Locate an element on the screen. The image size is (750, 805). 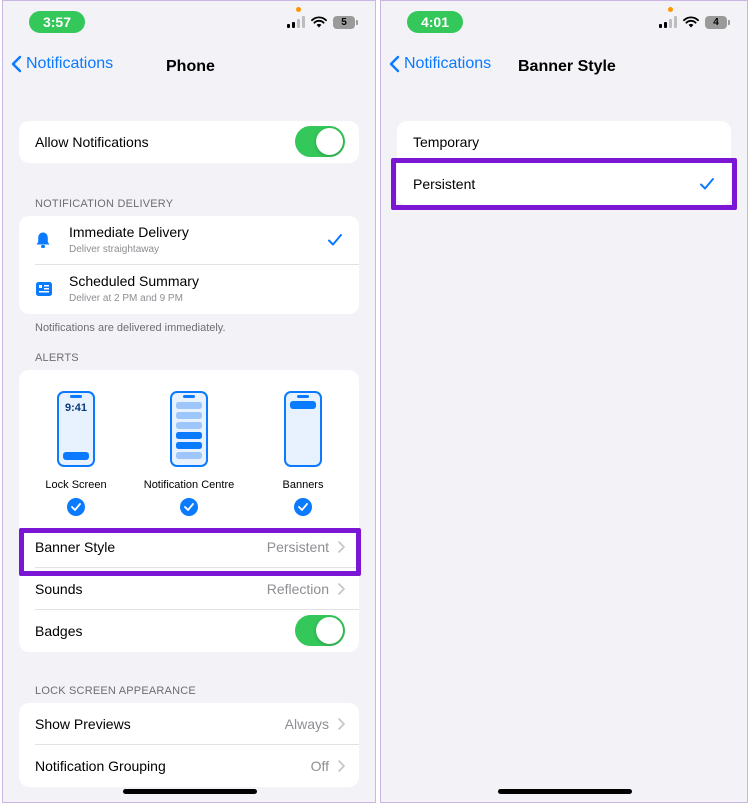
section-label-alerts: ALERTS is located at coordinates (57, 358).